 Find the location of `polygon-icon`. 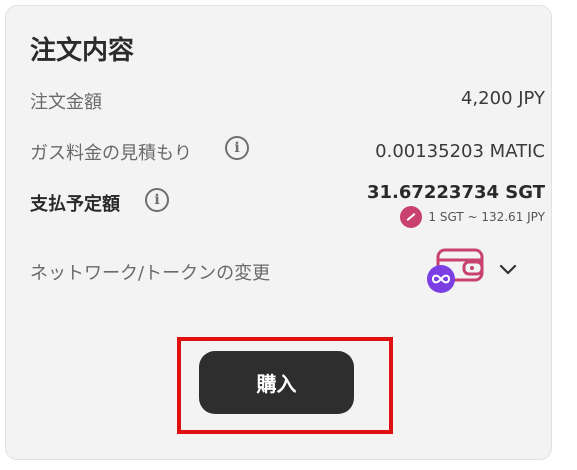

polygon-icon is located at coordinates (441, 279).